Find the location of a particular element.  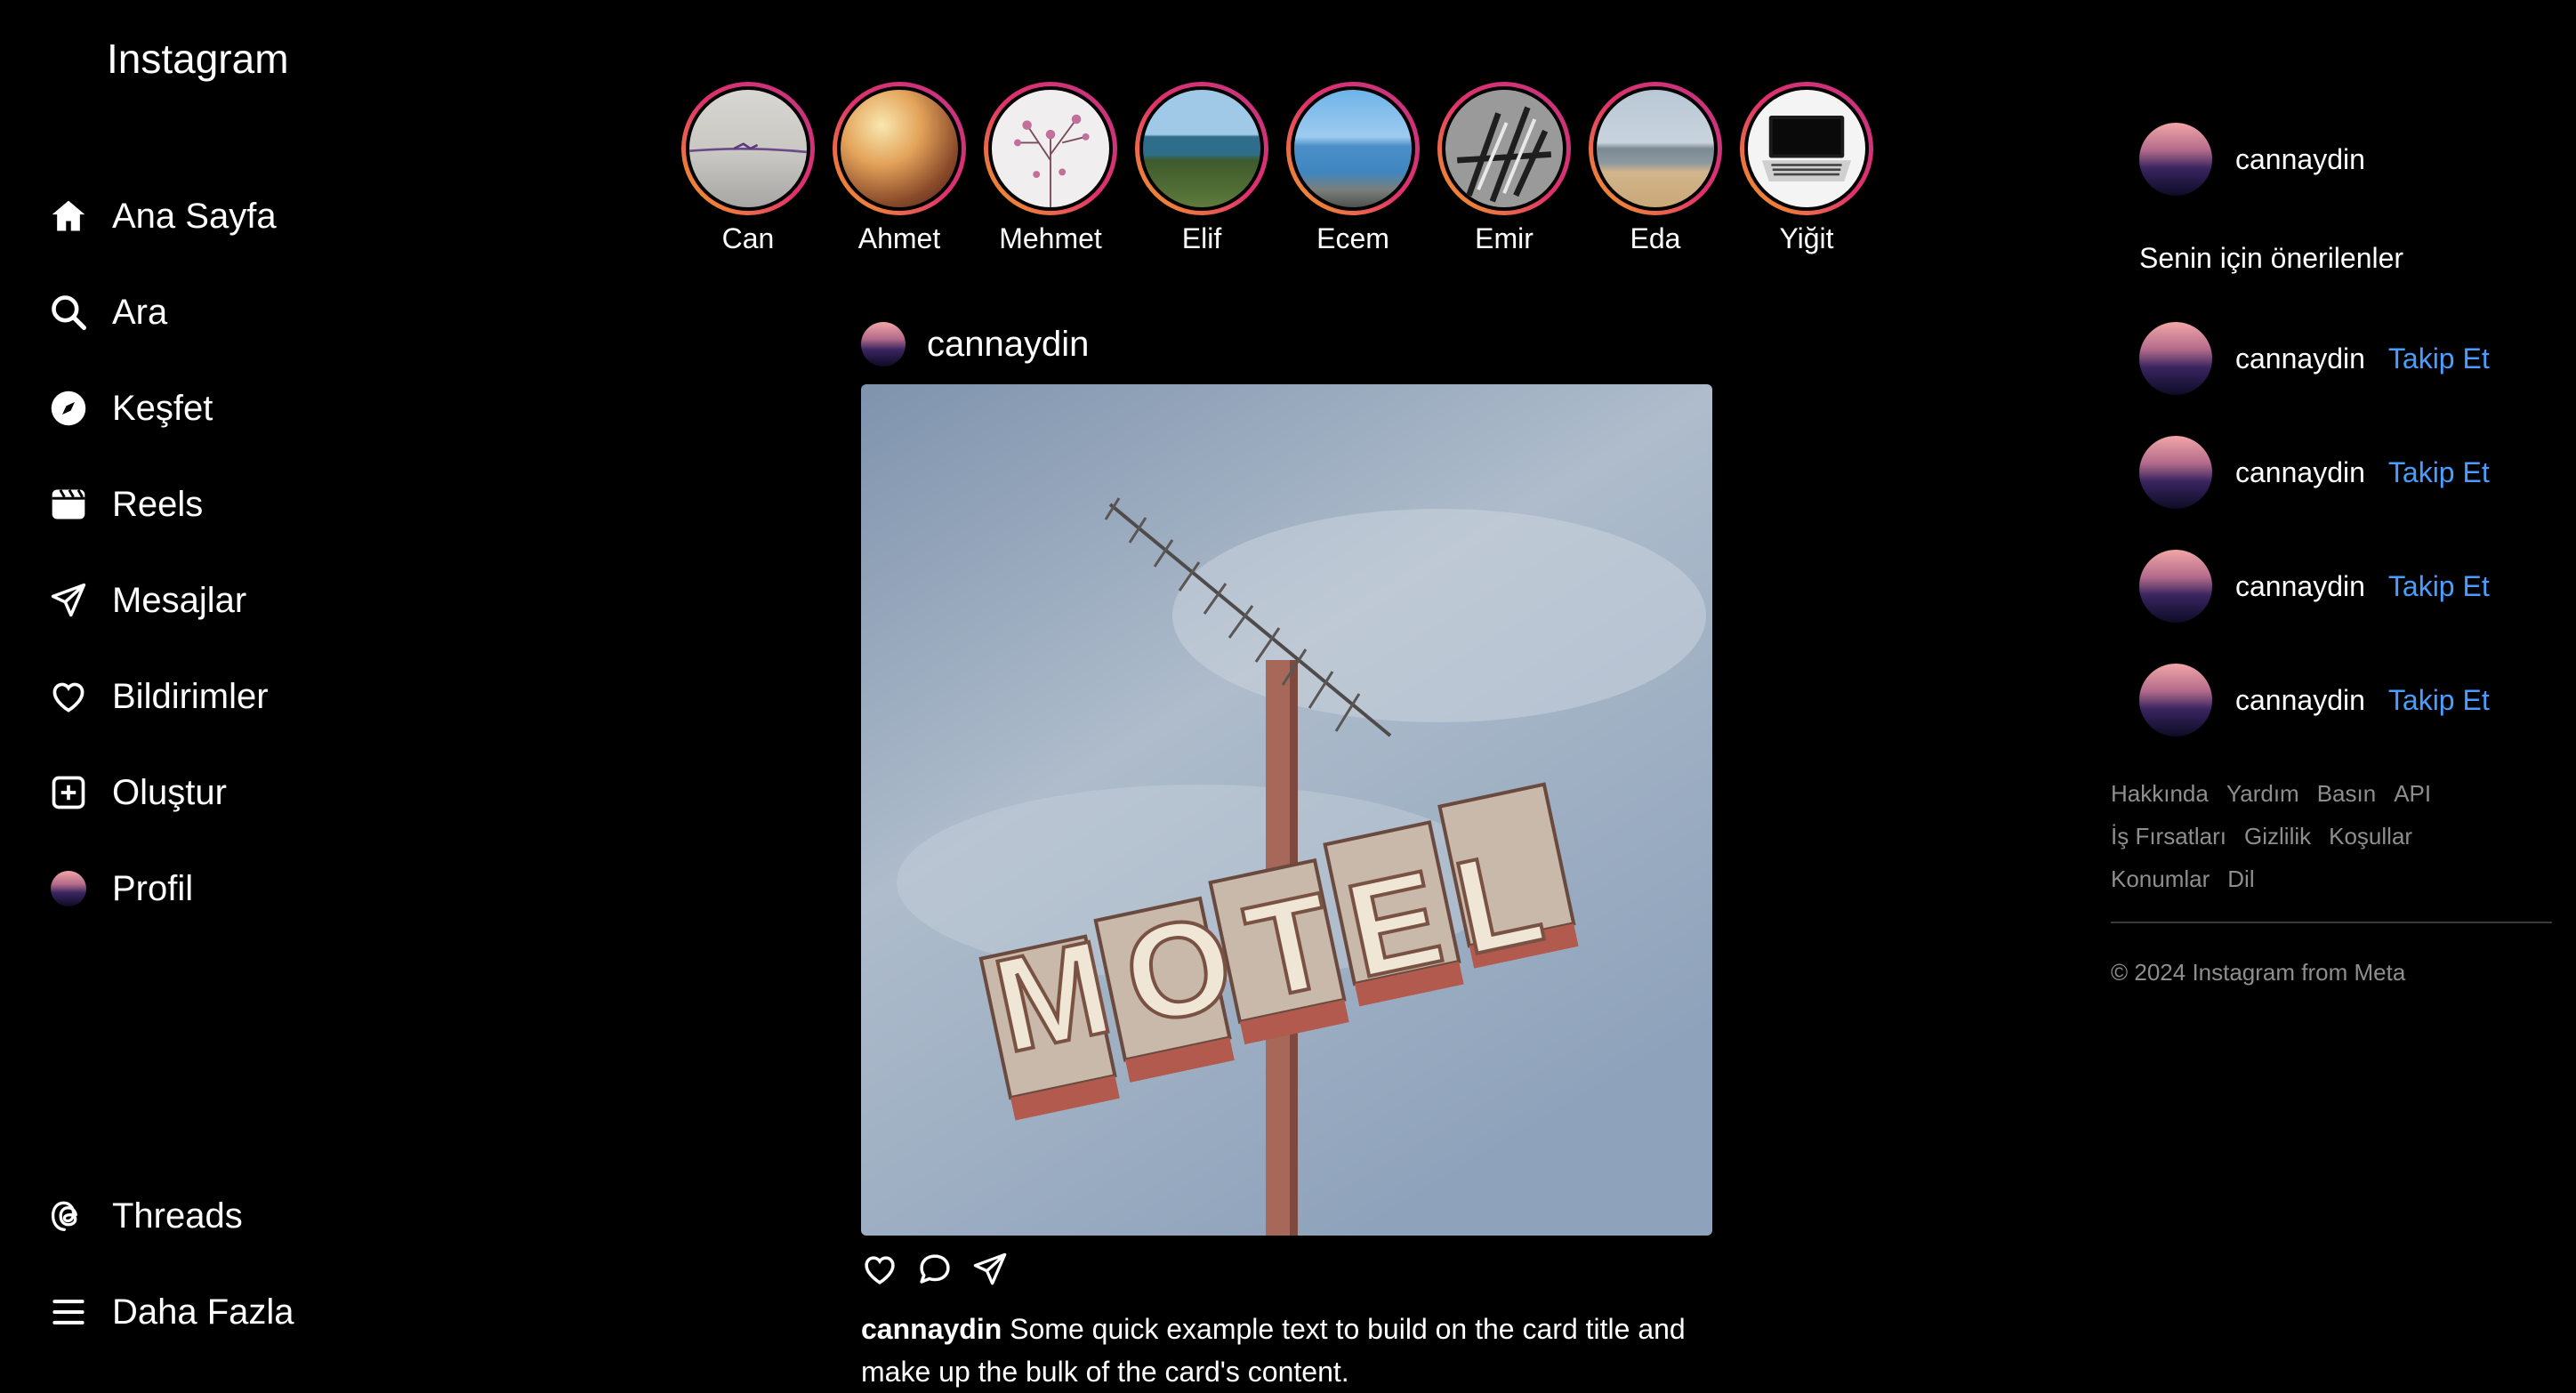

footer-link-language: Dil is located at coordinates (2240, 879).